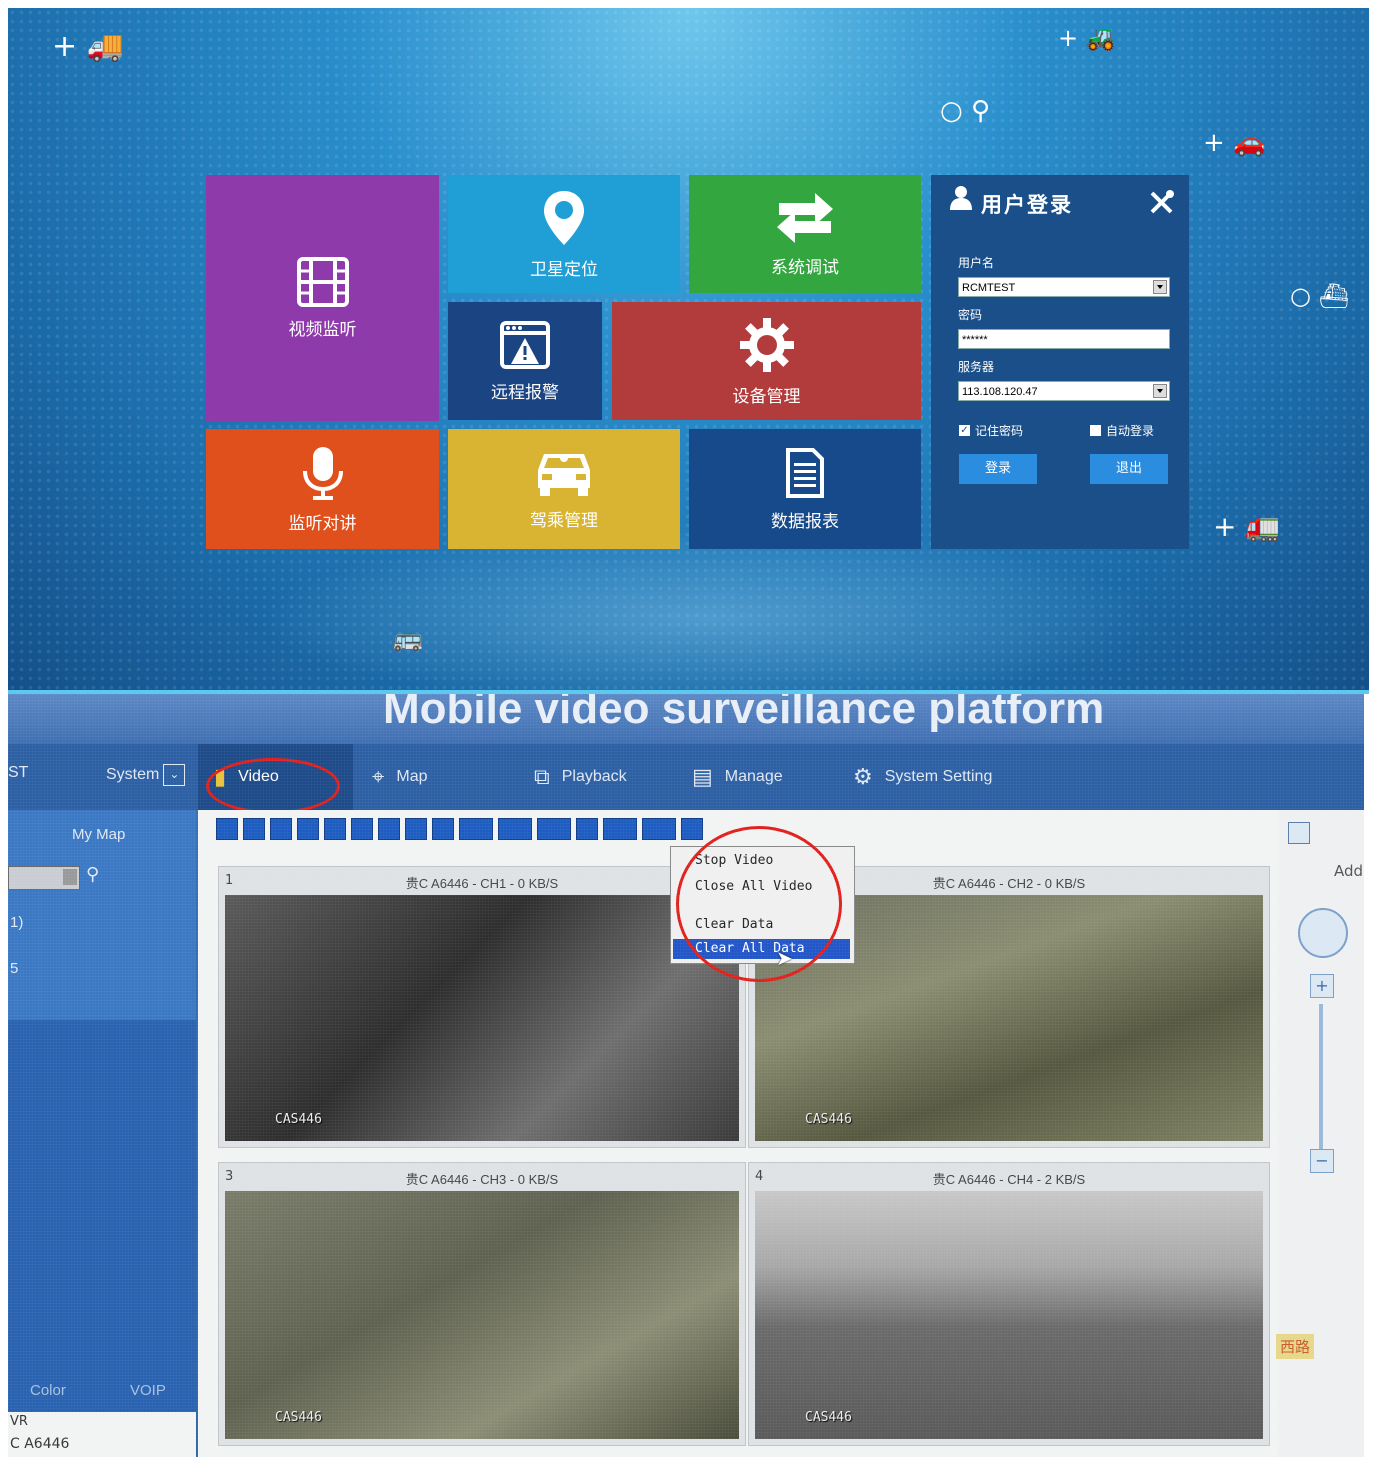 Image resolution: width=1375 pixels, height=1457 pixels. What do you see at coordinates (174, 775) in the screenshot?
I see `chevron-down-icon: ⌄` at bounding box center [174, 775].